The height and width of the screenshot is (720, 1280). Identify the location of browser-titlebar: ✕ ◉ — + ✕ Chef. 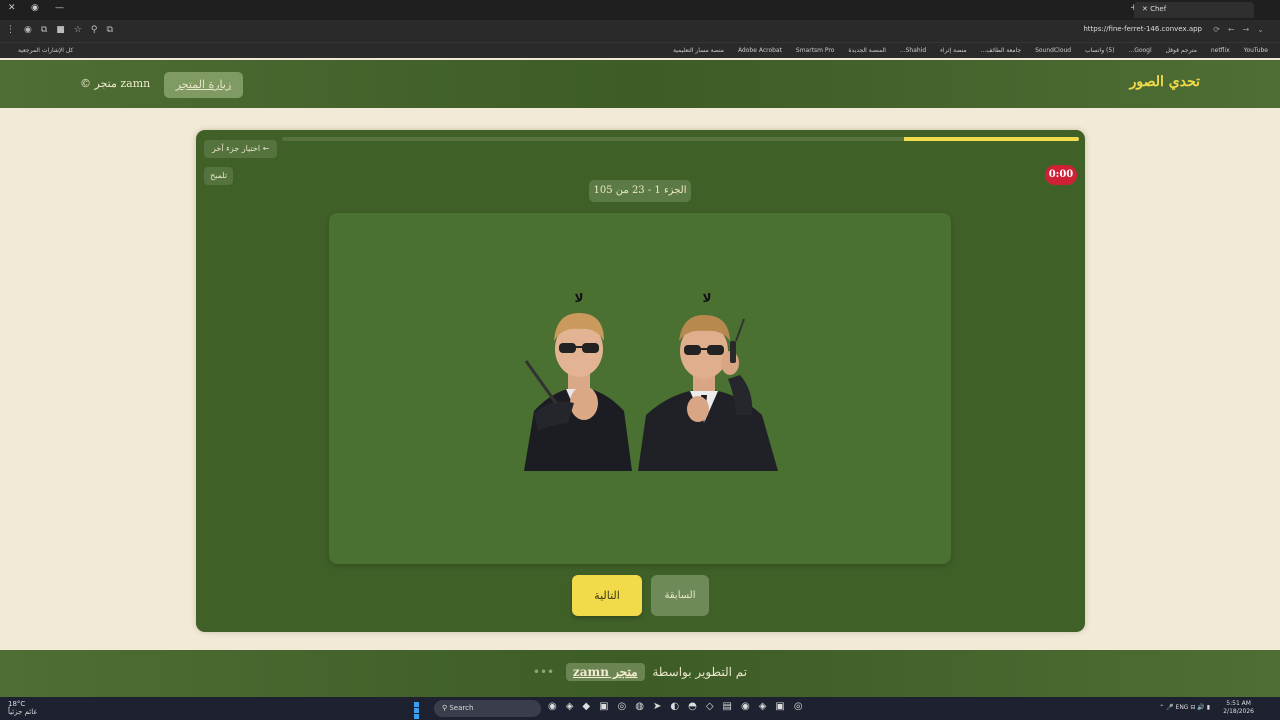
(640, 10).